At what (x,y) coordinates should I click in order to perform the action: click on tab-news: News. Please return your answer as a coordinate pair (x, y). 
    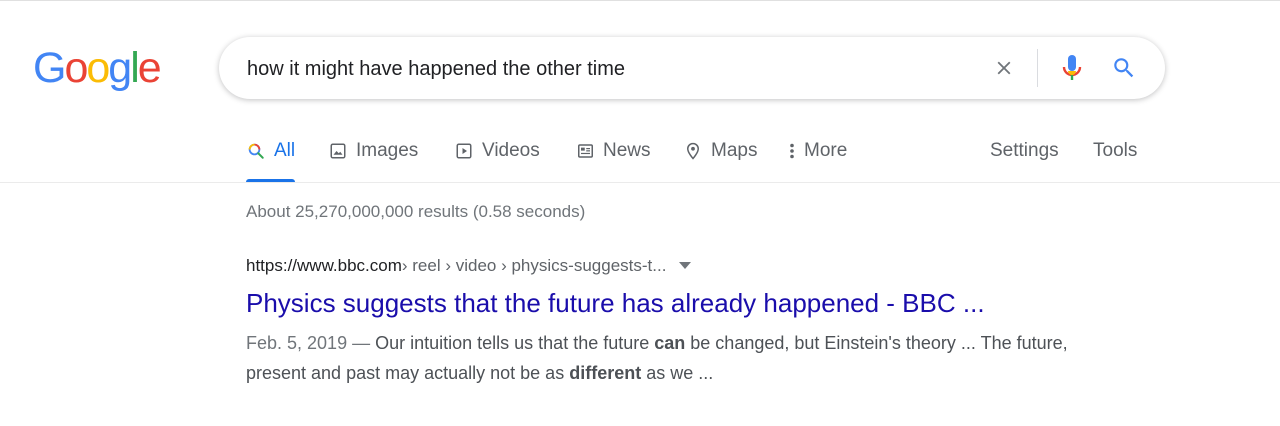
    Looking at the image, I should click on (613, 160).